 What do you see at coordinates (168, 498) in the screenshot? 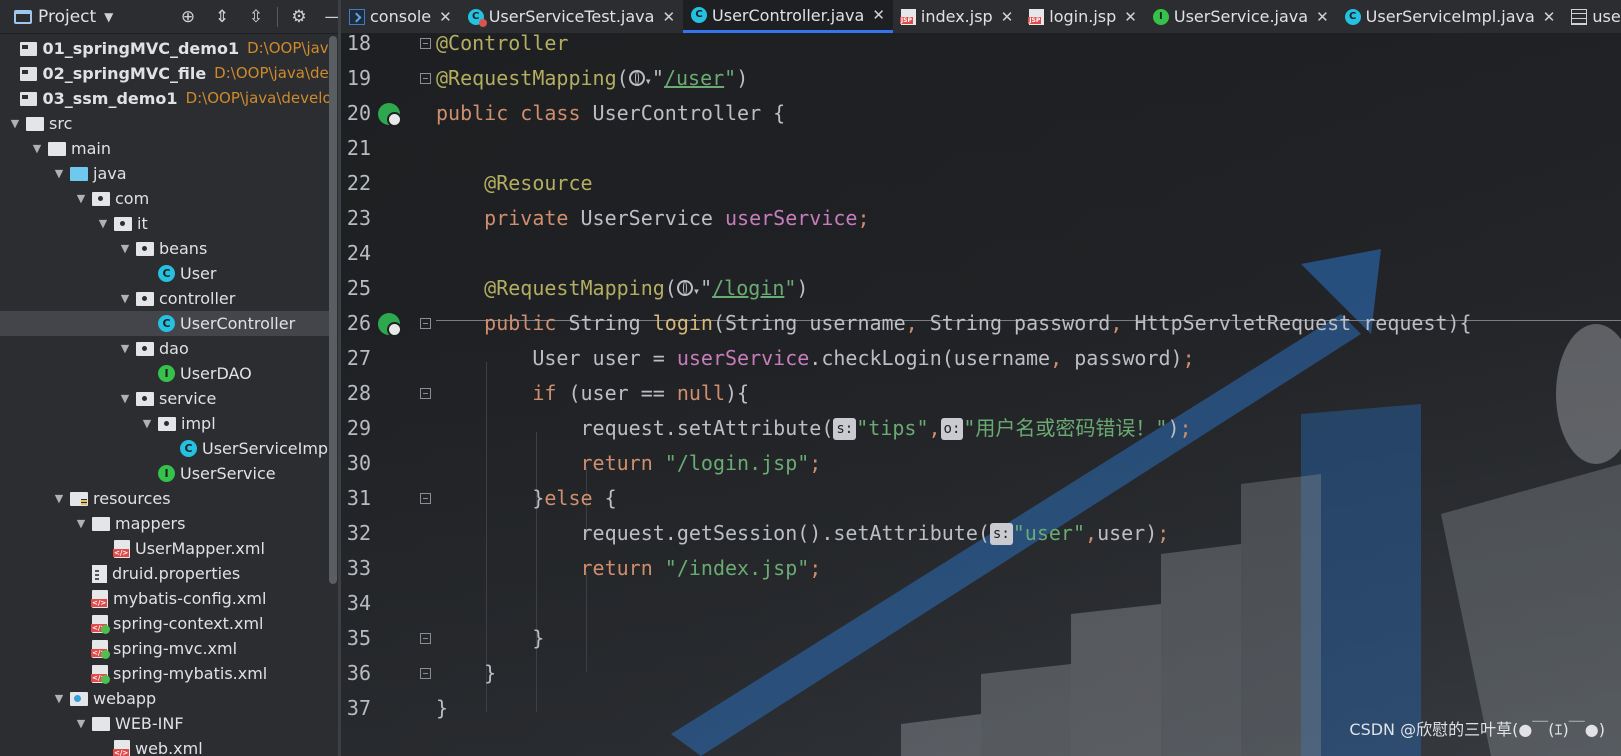
I see `tree-item: ▼ resources` at bounding box center [168, 498].